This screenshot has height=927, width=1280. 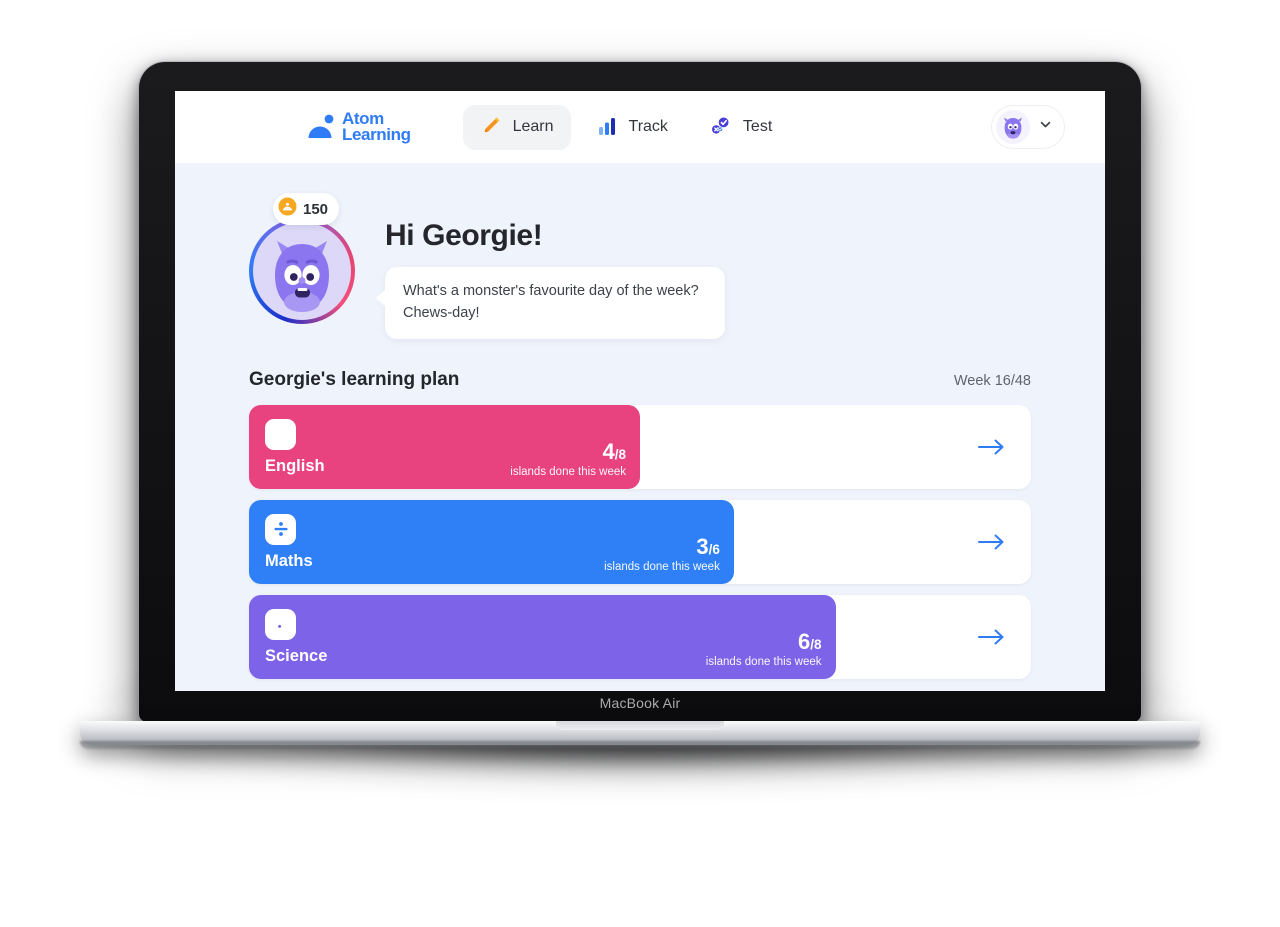 I want to click on subject-row-english: English 4/8 islands done this week, so click(x=640, y=446).